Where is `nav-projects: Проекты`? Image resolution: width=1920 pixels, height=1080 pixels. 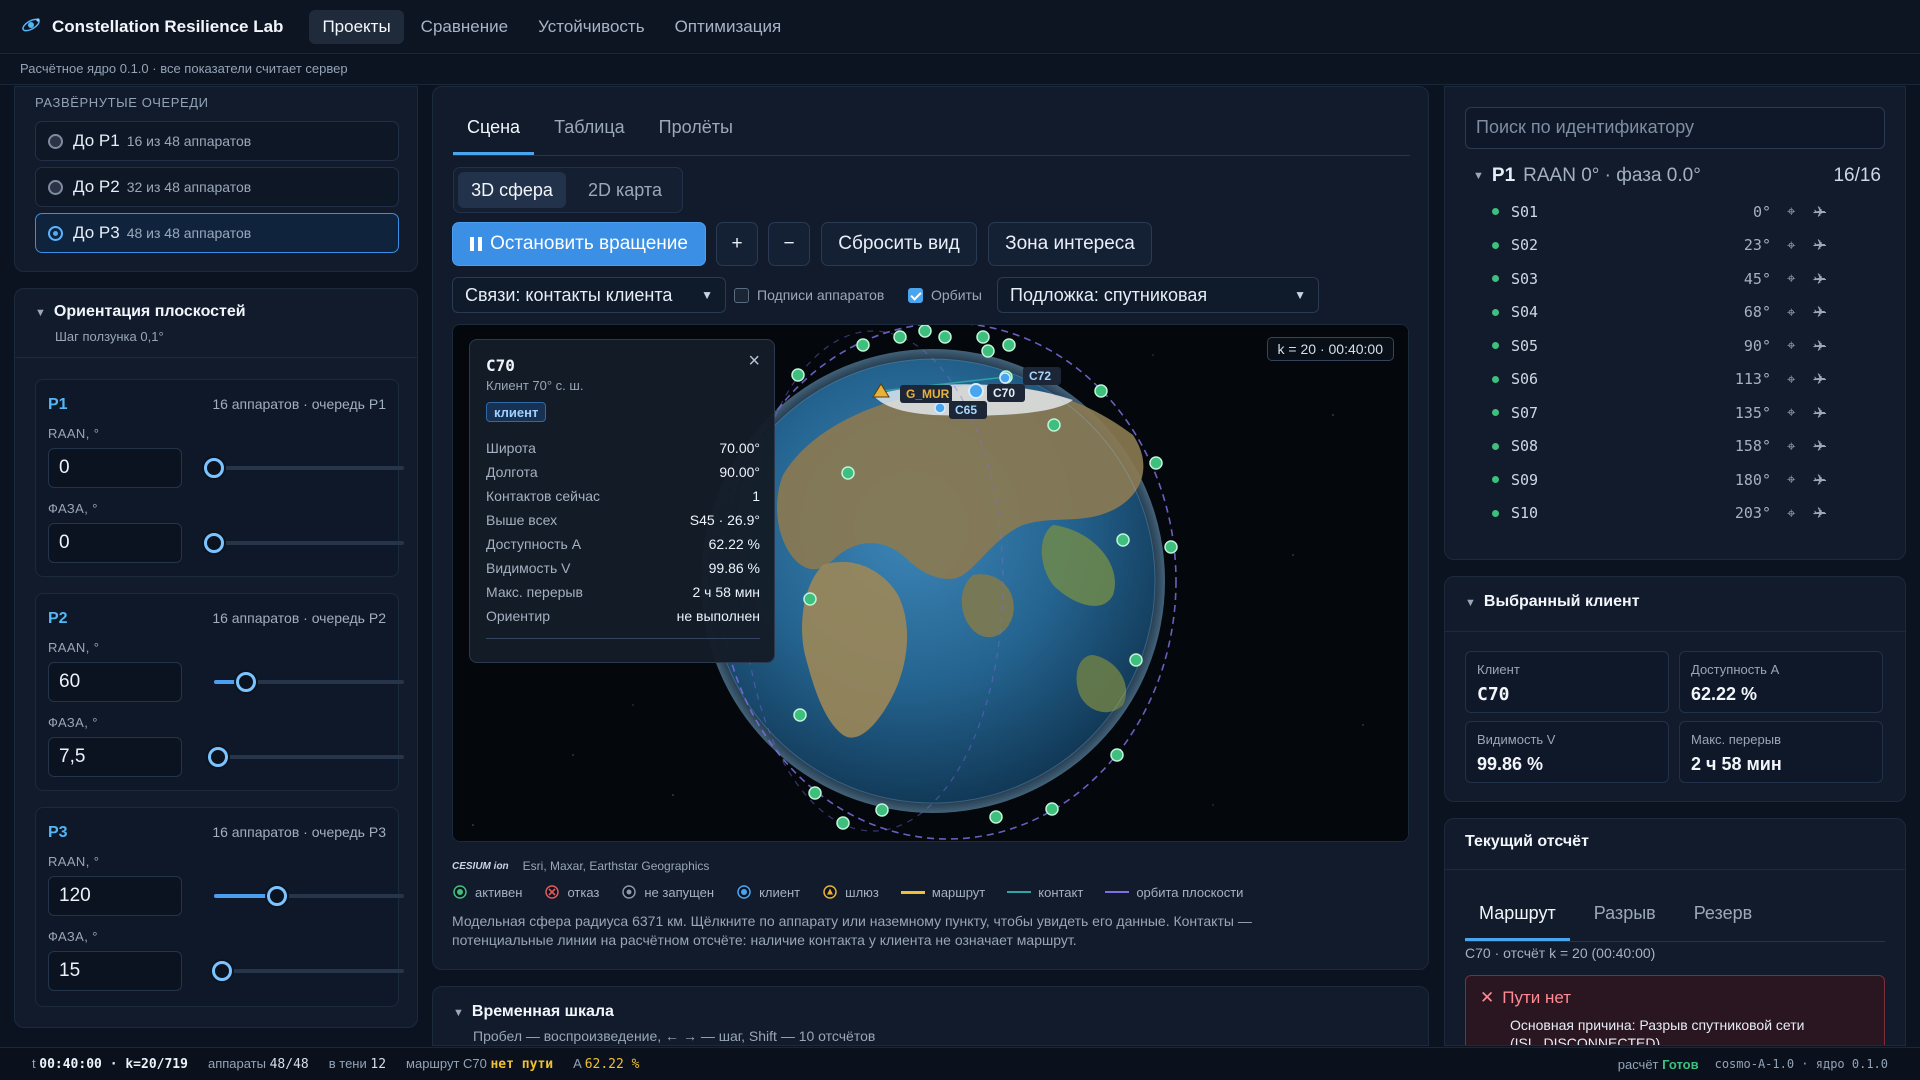 nav-projects: Проекты is located at coordinates (356, 26).